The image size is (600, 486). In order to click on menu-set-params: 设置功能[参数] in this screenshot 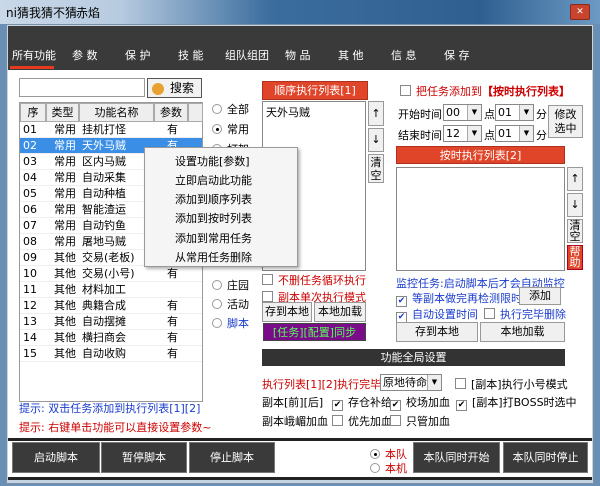, I will do `click(212, 161)`.